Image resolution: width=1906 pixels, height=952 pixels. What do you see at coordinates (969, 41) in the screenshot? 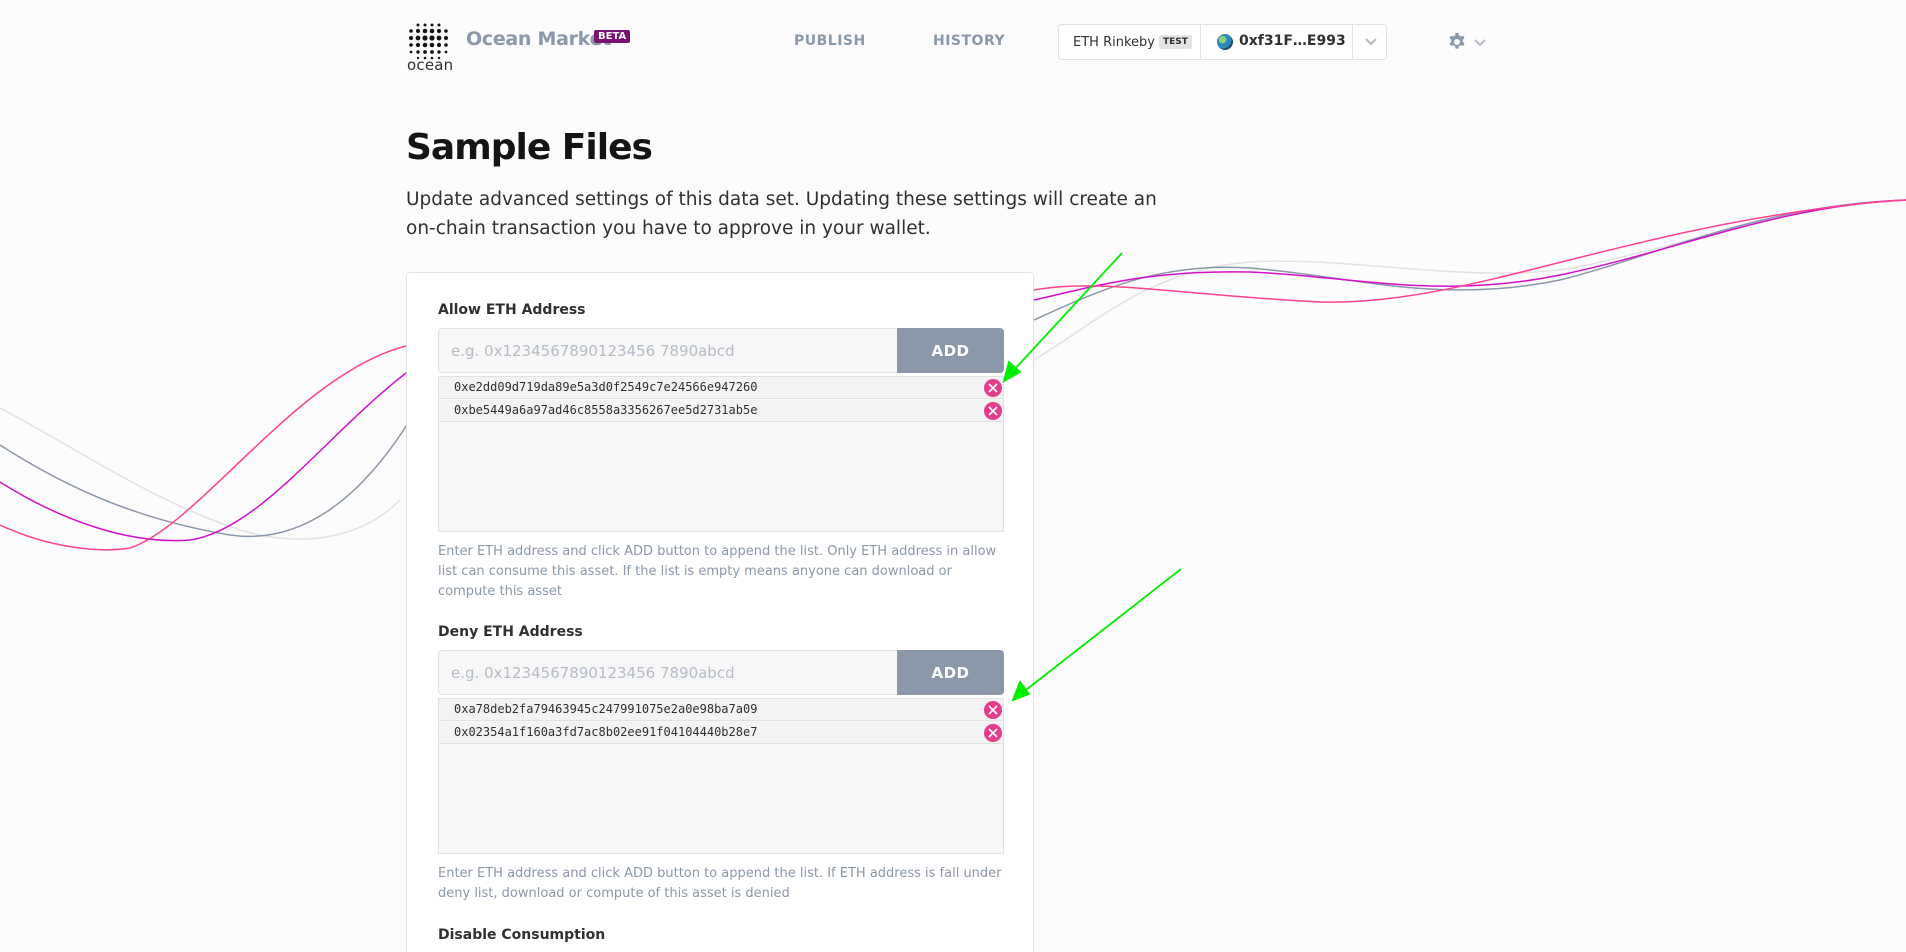
I see `nav-history: HISTORY` at bounding box center [969, 41].